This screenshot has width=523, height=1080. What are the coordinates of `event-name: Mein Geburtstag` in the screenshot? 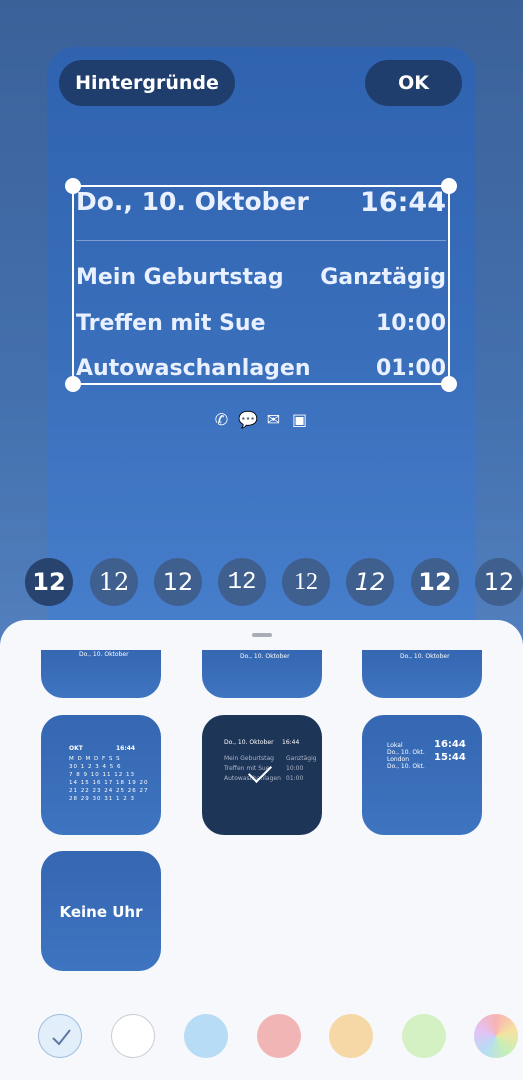 It's located at (180, 277).